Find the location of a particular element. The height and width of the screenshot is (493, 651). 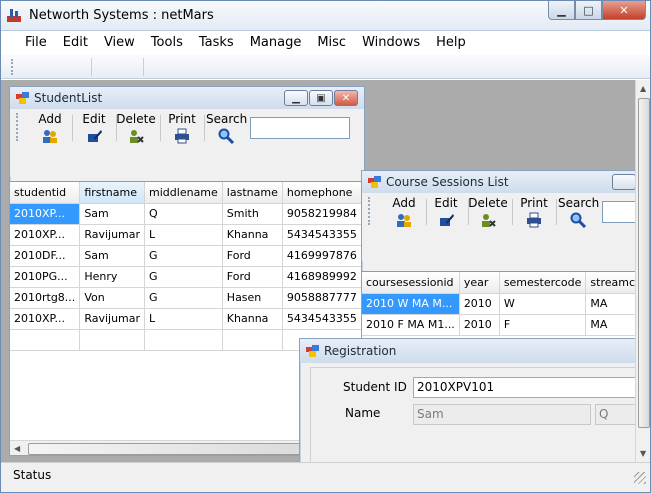

cell-firstname: Von is located at coordinates (112, 298).